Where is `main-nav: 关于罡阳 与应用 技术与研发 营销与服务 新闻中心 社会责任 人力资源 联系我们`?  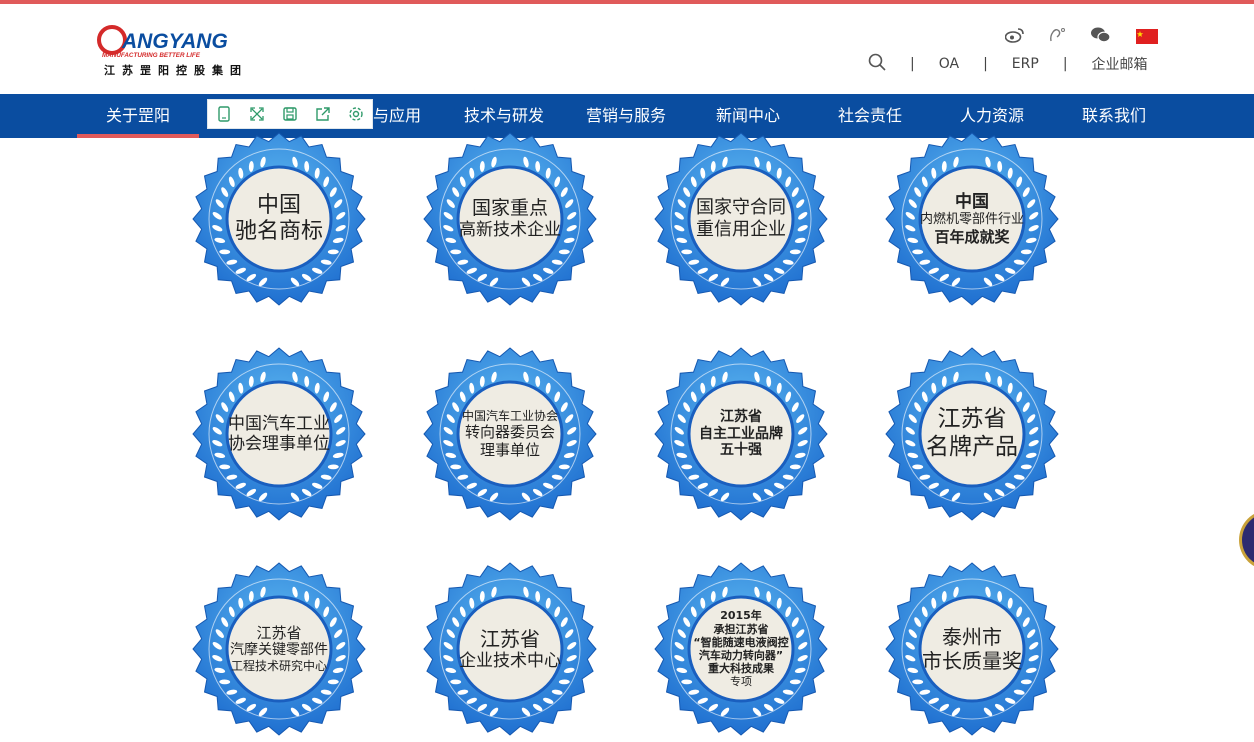 main-nav: 关于罡阳 与应用 技术与研发 营销与服务 新闻中心 社会责任 人力资源 联系我们 is located at coordinates (627, 116).